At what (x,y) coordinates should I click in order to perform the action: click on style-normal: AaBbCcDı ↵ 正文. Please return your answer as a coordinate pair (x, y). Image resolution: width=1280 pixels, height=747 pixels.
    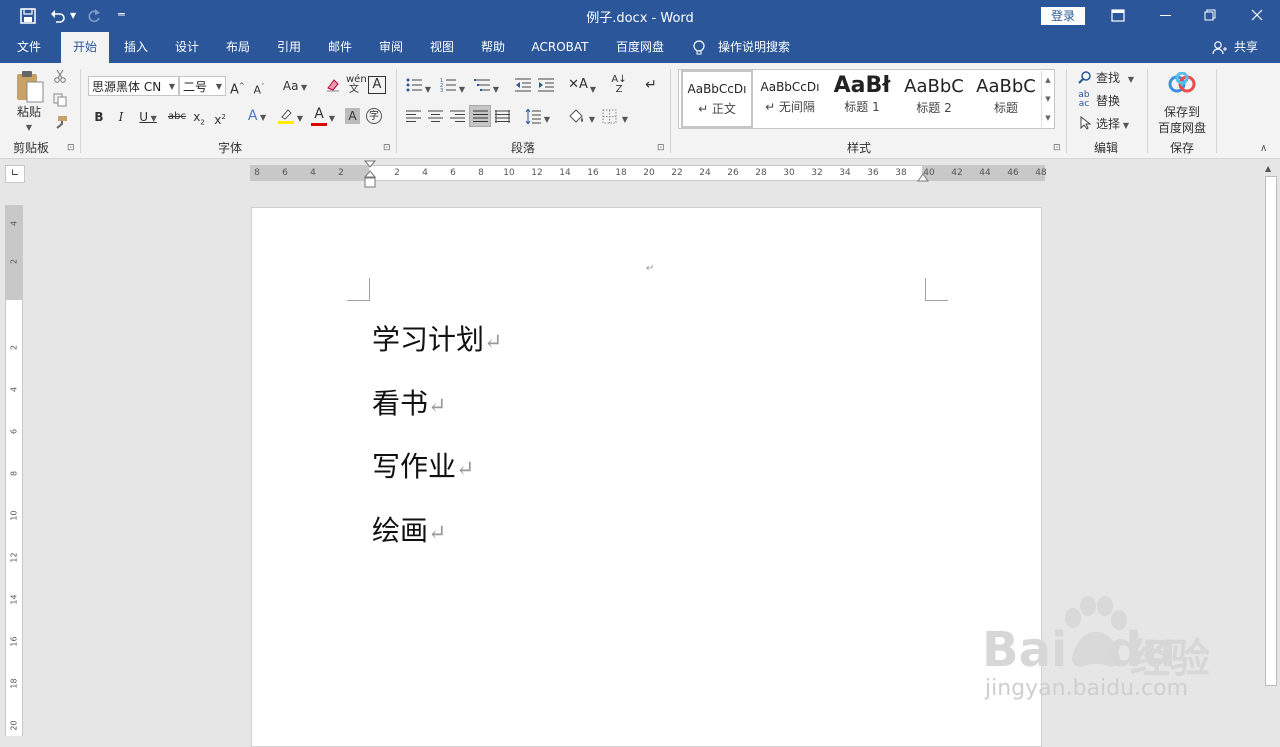
    Looking at the image, I should click on (717, 99).